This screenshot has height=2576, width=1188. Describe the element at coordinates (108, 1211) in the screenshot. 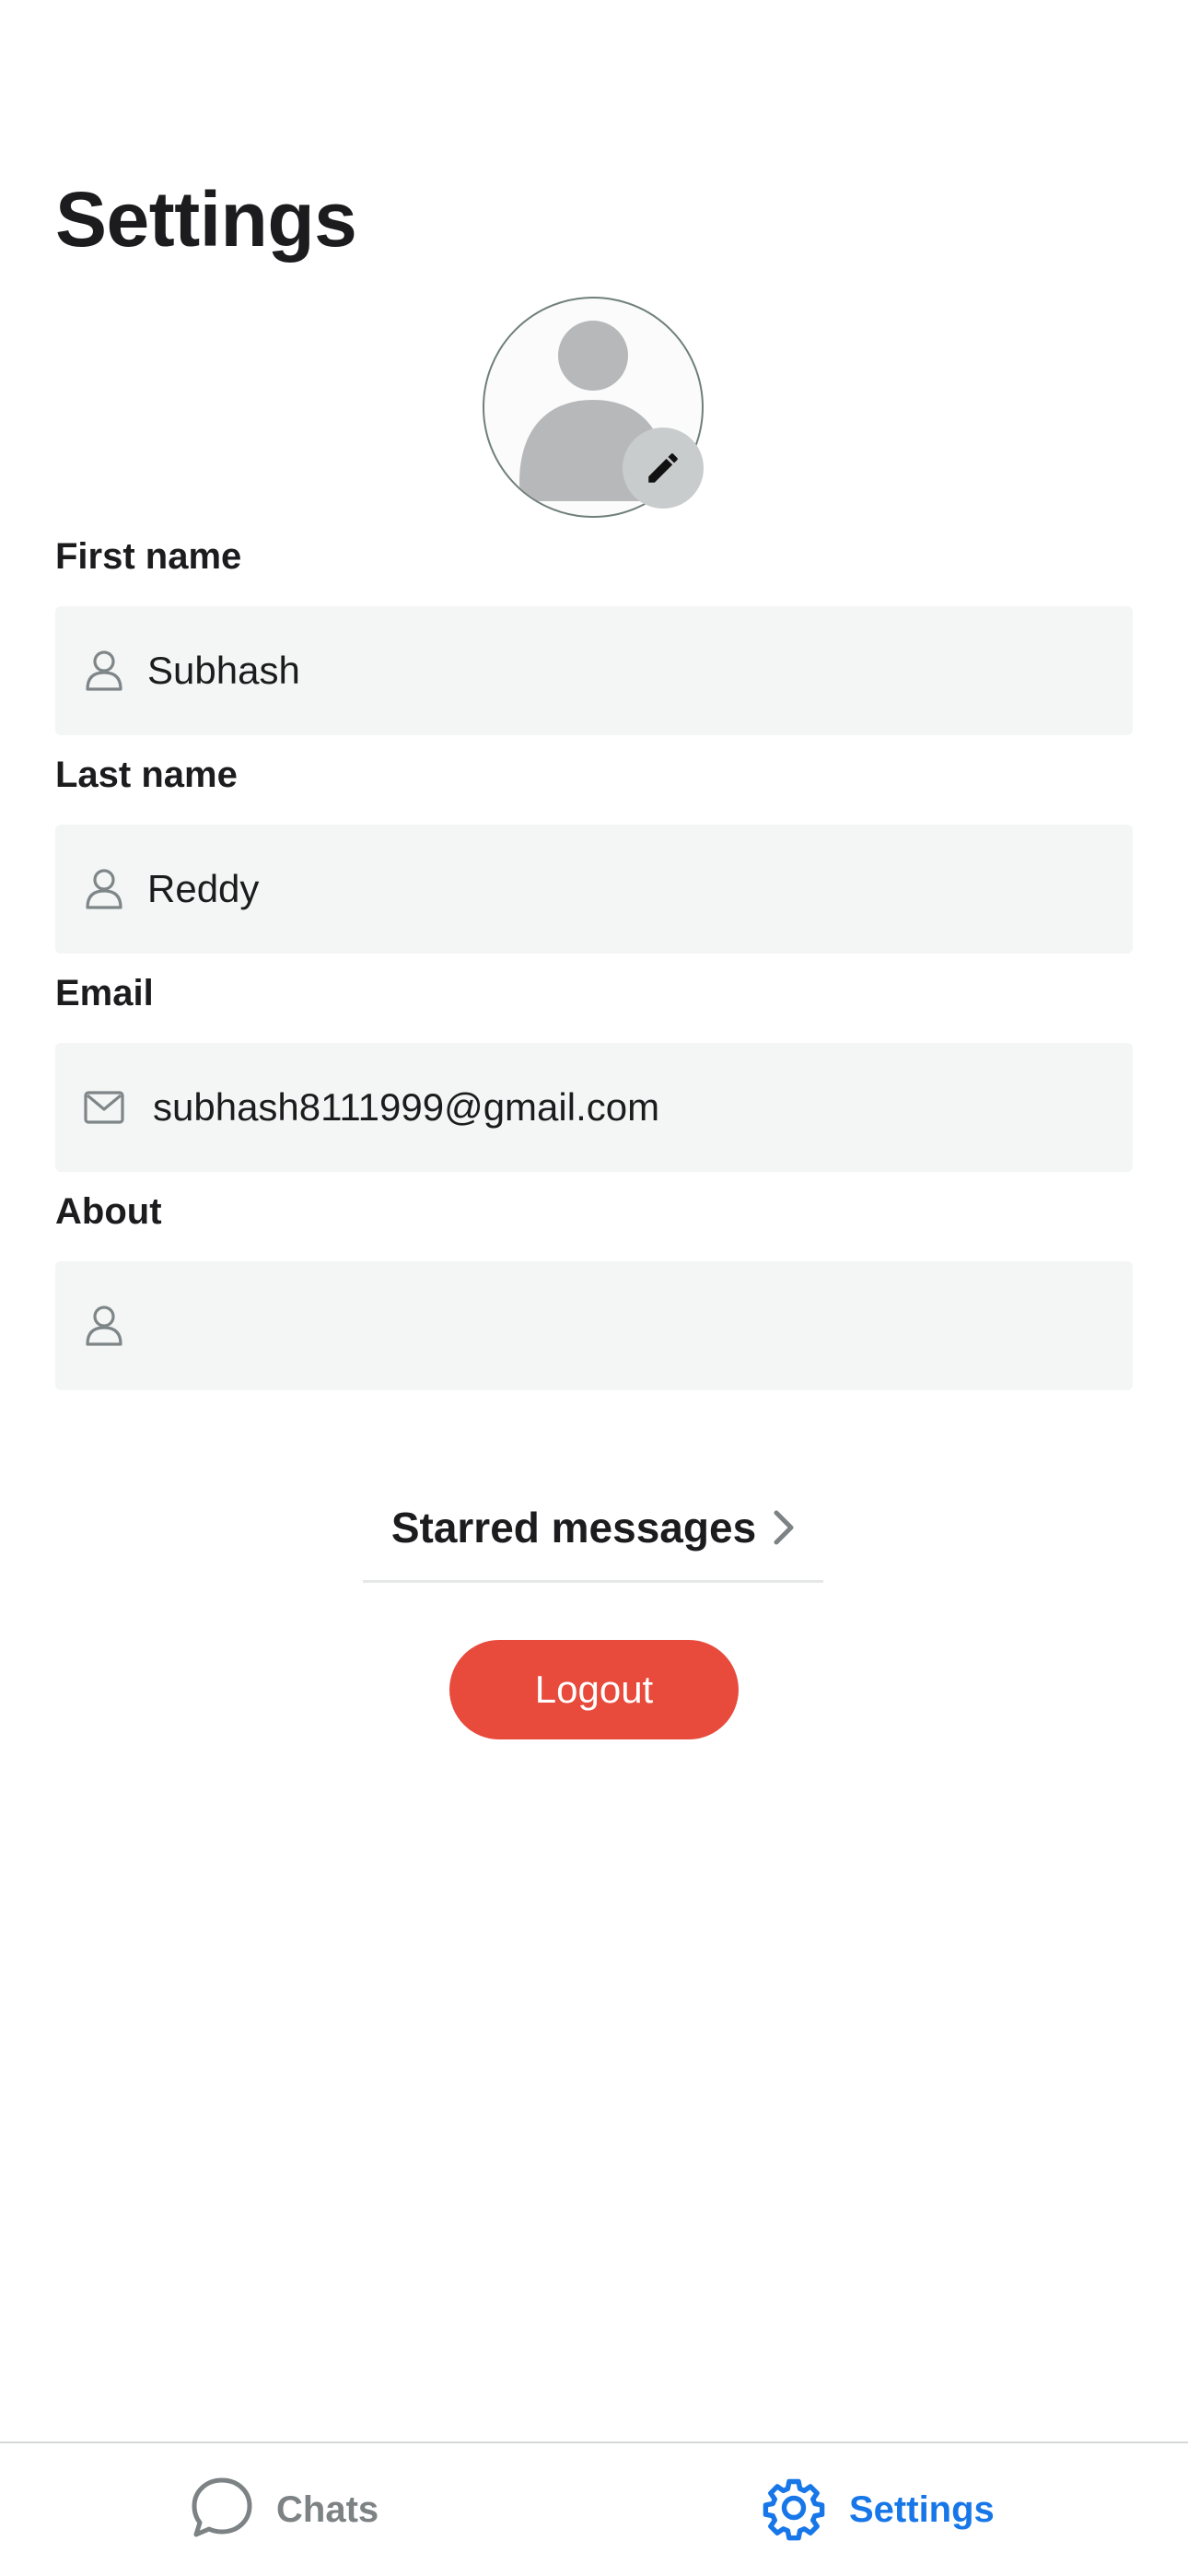

I see `about-label: About` at that location.